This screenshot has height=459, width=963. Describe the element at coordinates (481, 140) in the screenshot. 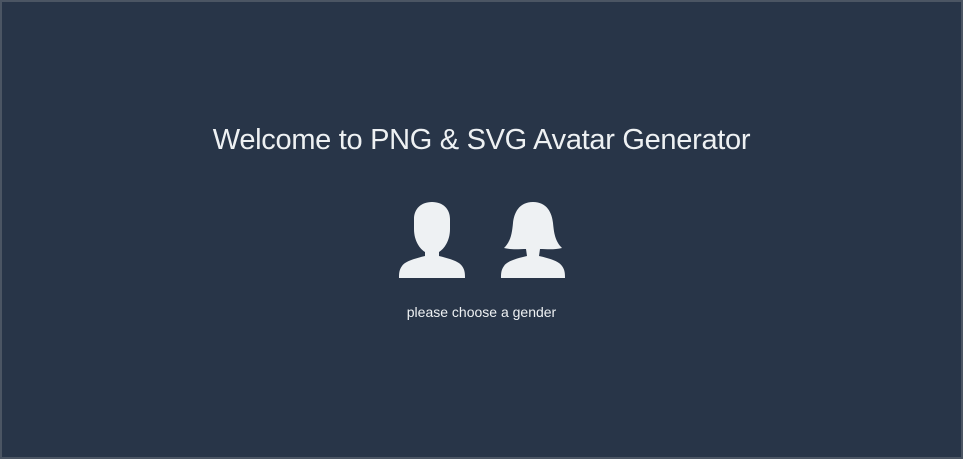

I see `page-title: Welcome to PNG & SVG Avatar Generator` at that location.